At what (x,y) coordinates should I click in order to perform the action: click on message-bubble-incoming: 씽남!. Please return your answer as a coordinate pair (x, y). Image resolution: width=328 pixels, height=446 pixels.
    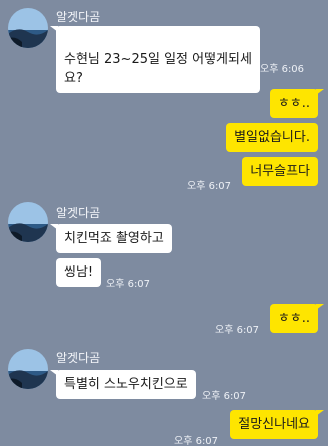
    Looking at the image, I should click on (79, 272).